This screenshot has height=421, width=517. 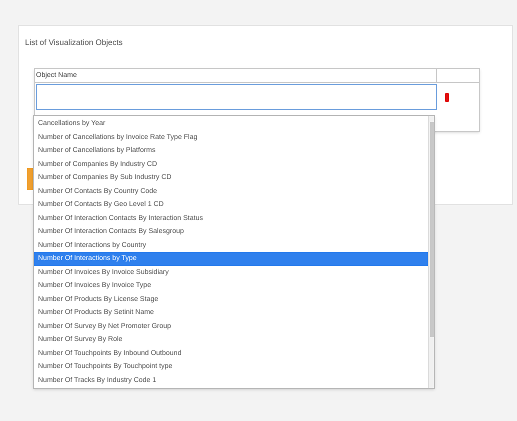 I want to click on scrollbar, so click(x=431, y=252).